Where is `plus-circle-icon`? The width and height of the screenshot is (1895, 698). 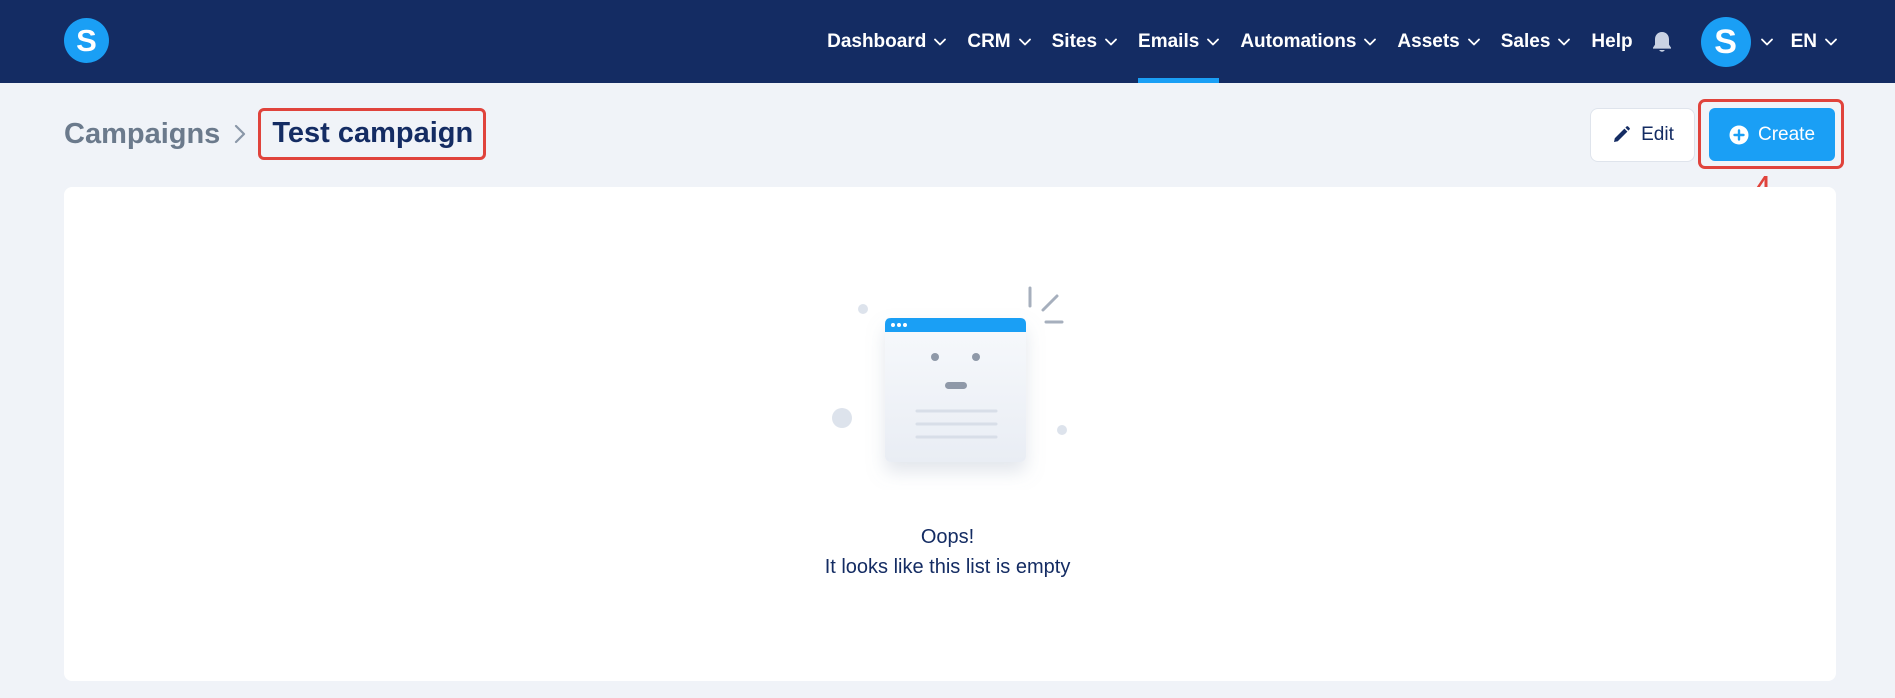 plus-circle-icon is located at coordinates (1739, 134).